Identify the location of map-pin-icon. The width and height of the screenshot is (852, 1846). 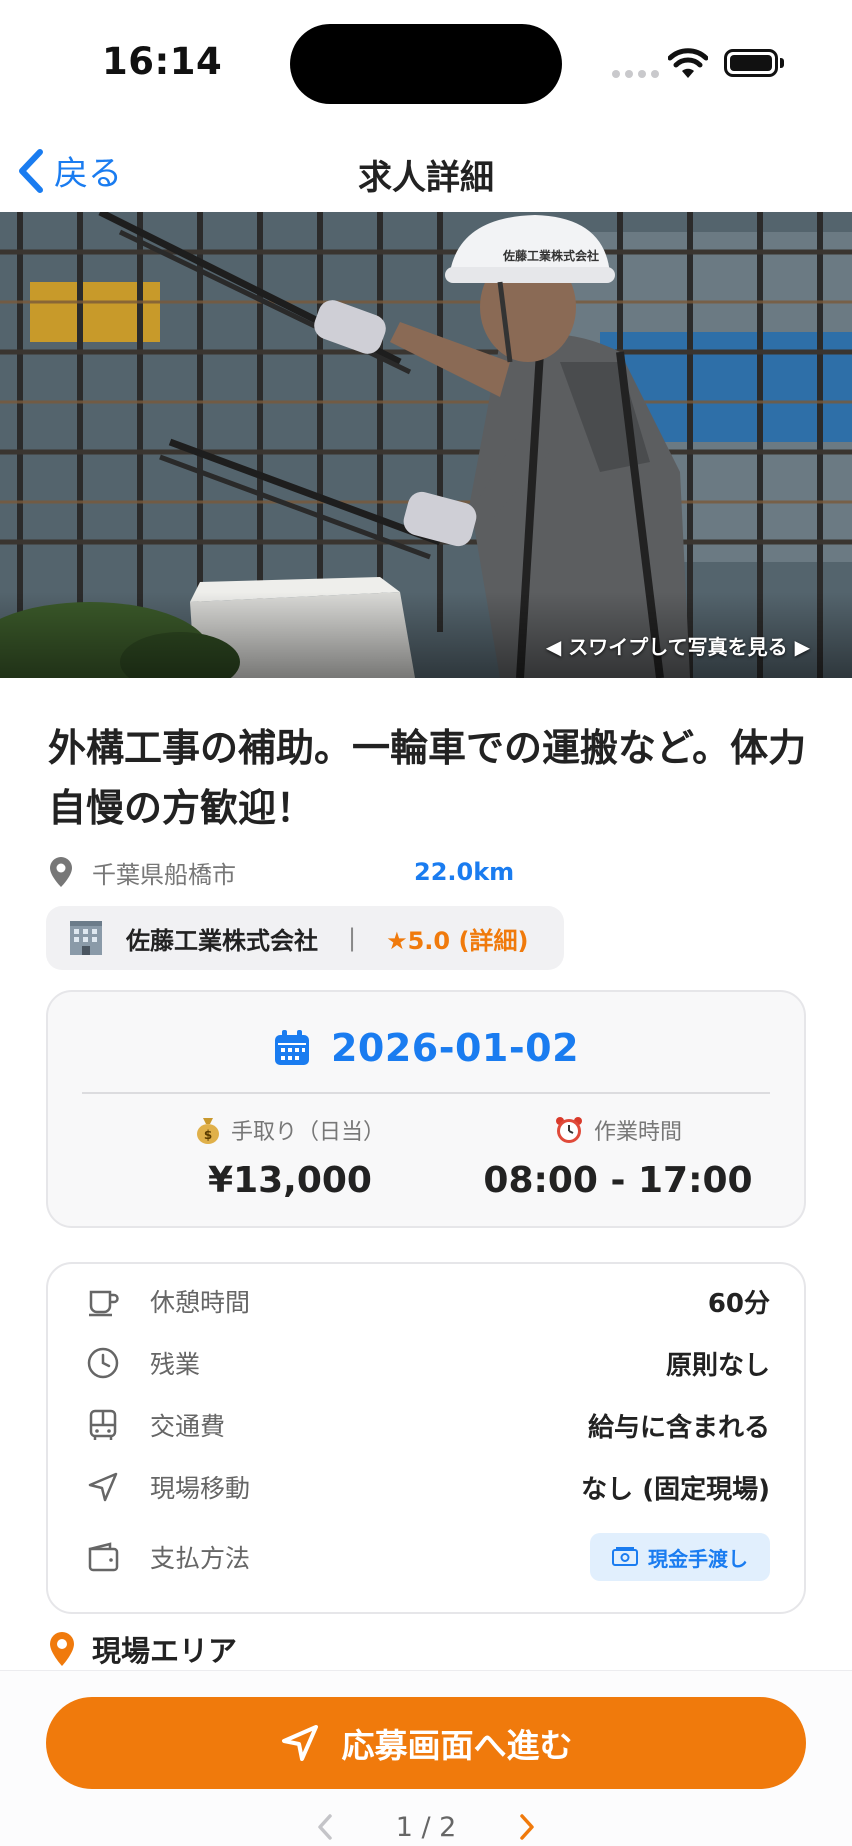
(62, 1649).